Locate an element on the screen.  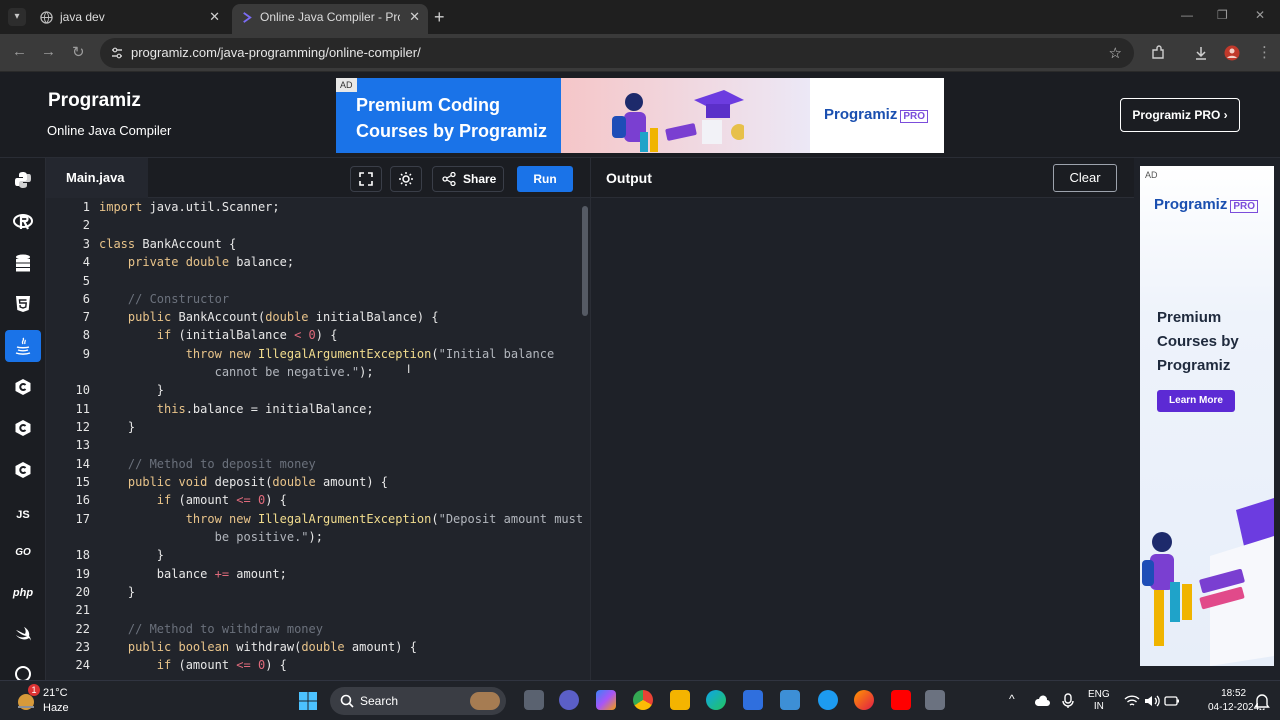
lang-swift is located at coordinates (23, 635).